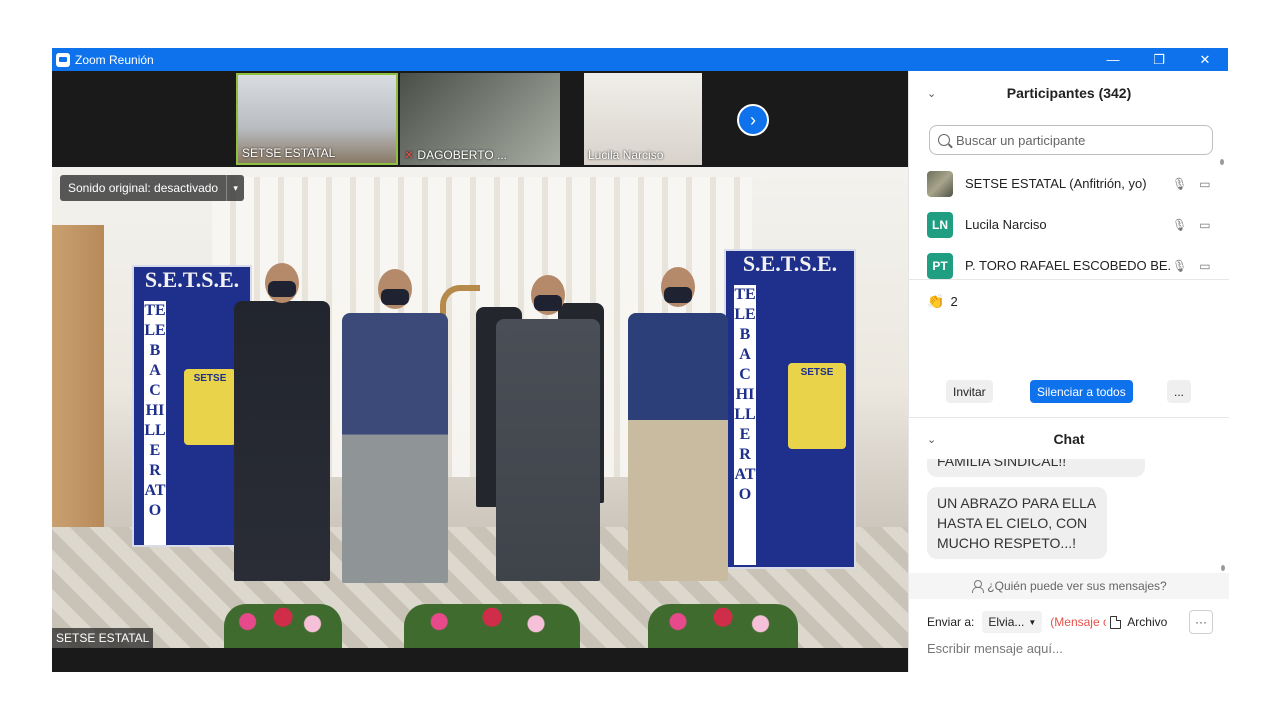 The image size is (1280, 720). Describe the element at coordinates (969, 391) in the screenshot. I see `invite-button: Invitar` at that location.